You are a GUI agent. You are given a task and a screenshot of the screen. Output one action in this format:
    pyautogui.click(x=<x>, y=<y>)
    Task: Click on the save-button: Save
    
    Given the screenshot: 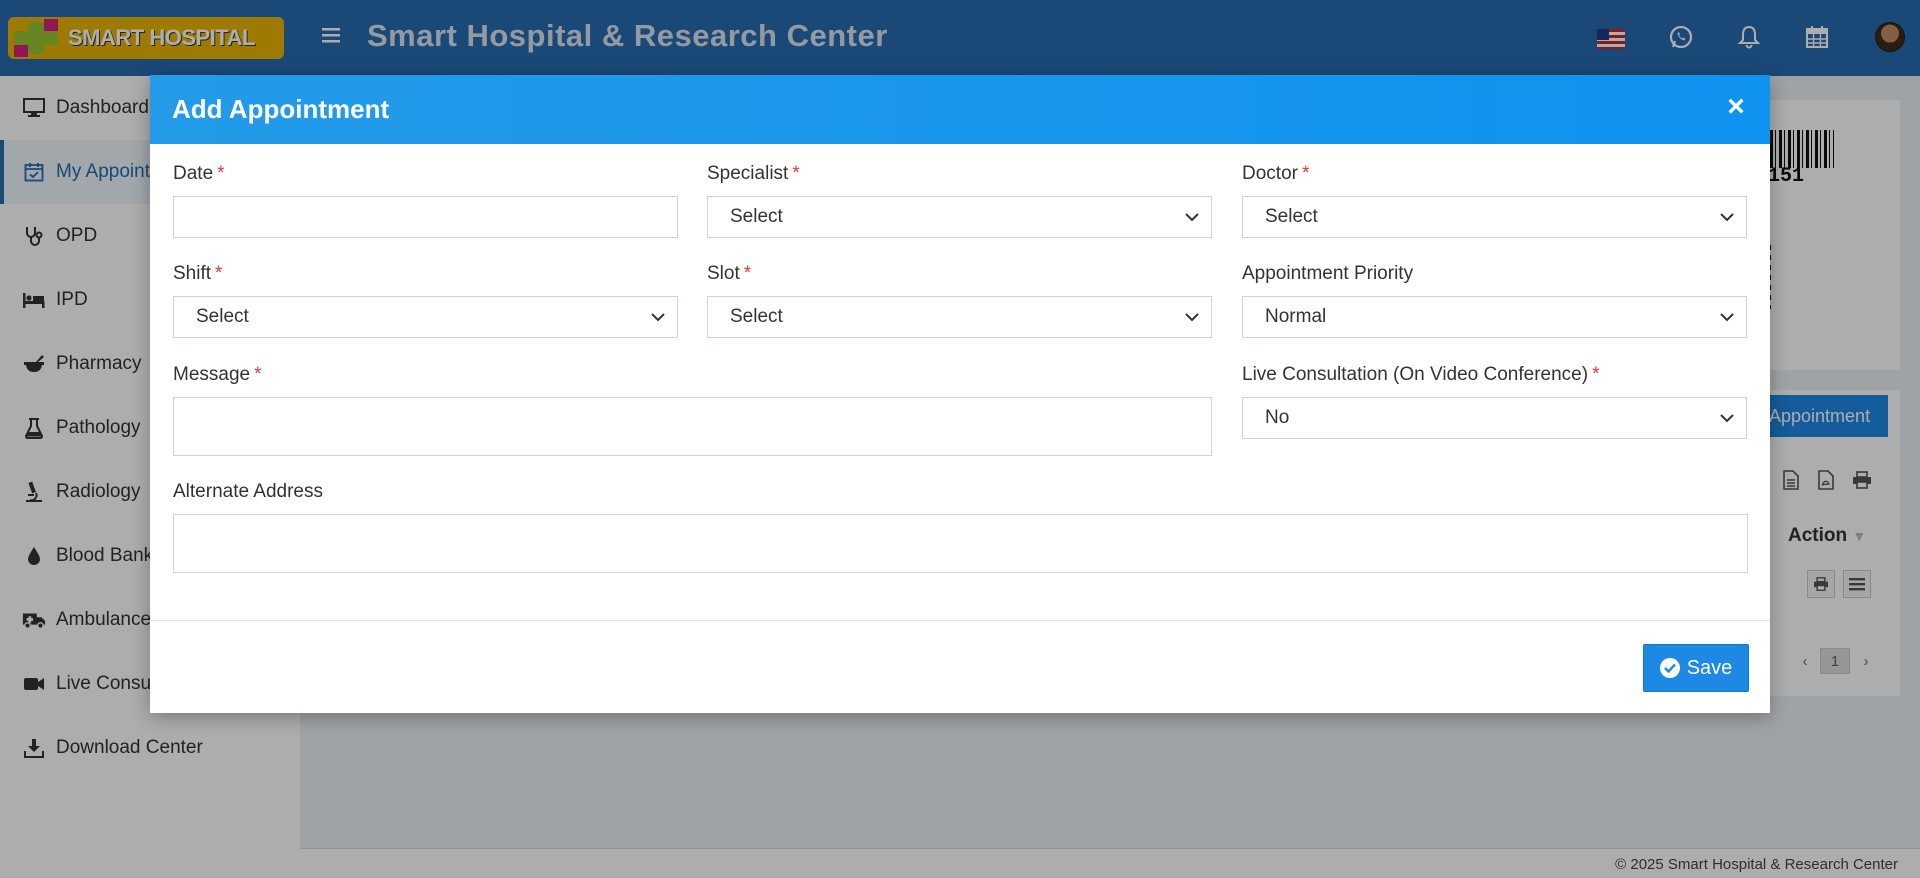 What is the action you would take?
    pyautogui.click(x=1696, y=668)
    